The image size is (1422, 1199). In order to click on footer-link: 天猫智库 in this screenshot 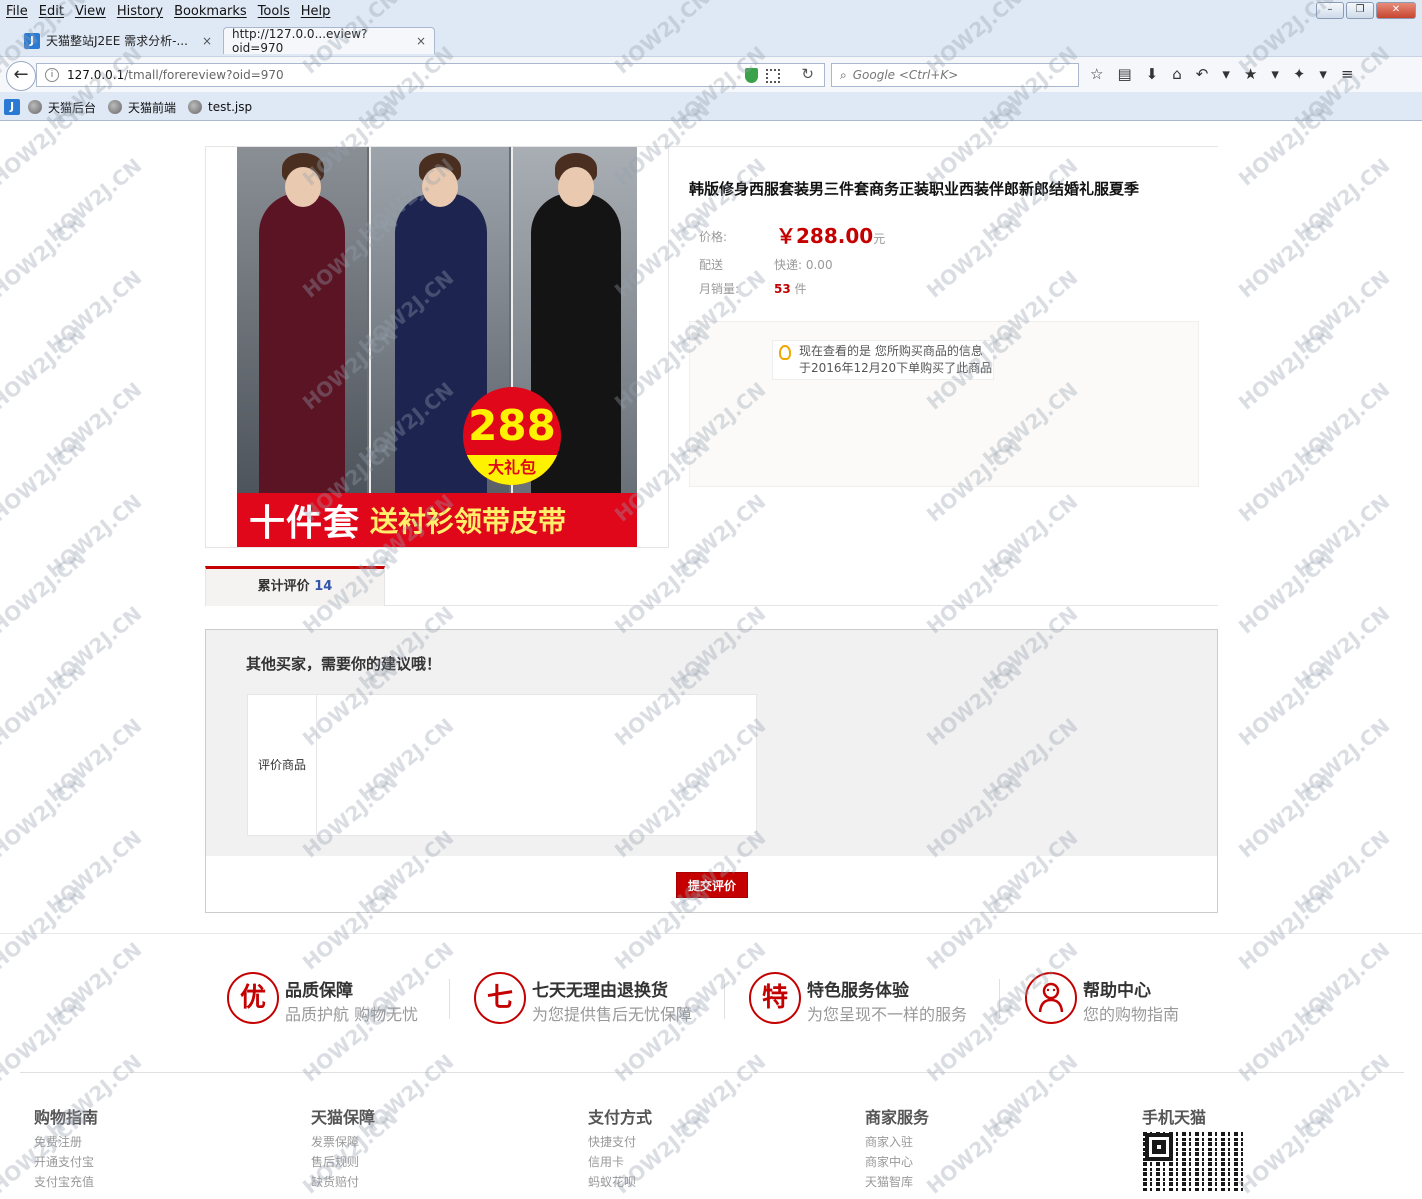, I will do `click(897, 1182)`.